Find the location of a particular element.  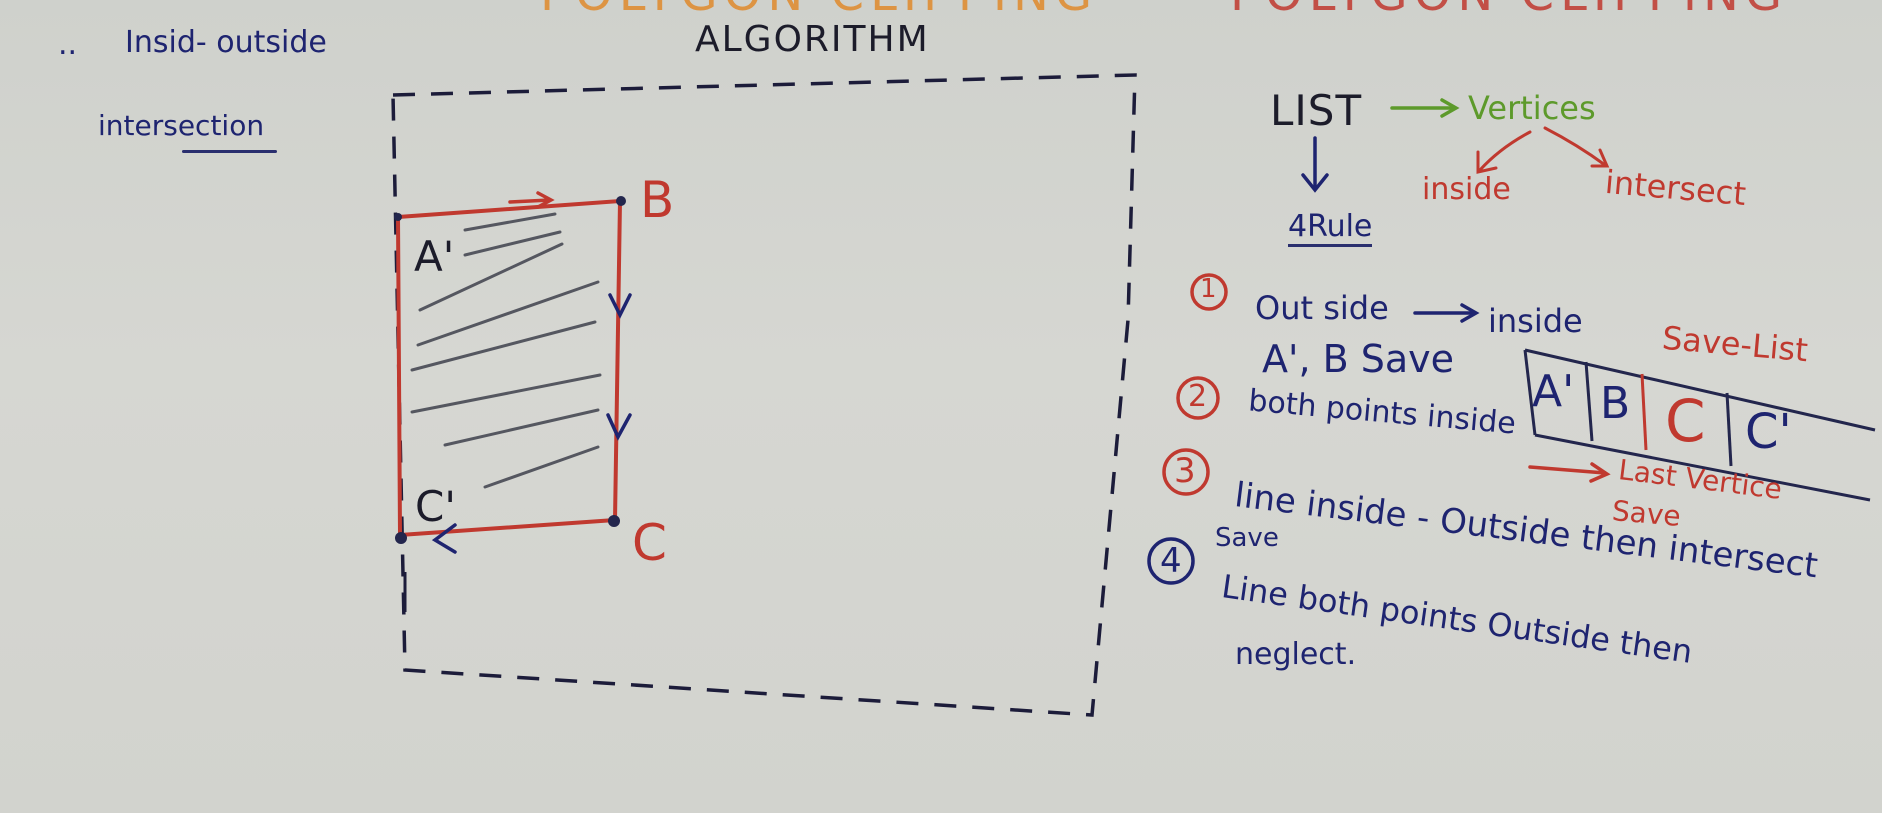

vertices-branches is located at coordinates (1543, 150).